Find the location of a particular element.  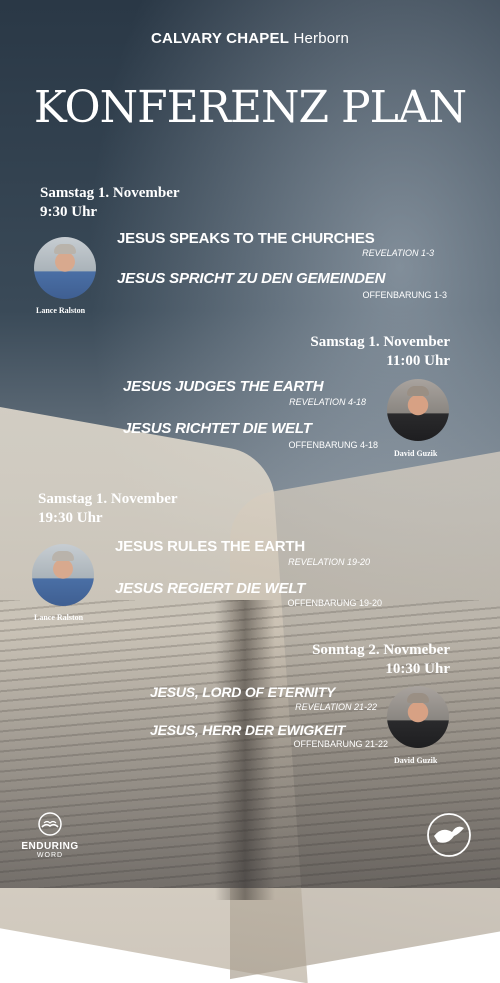

enduring-word-logo: ENDURING WORD is located at coordinates (50, 835).